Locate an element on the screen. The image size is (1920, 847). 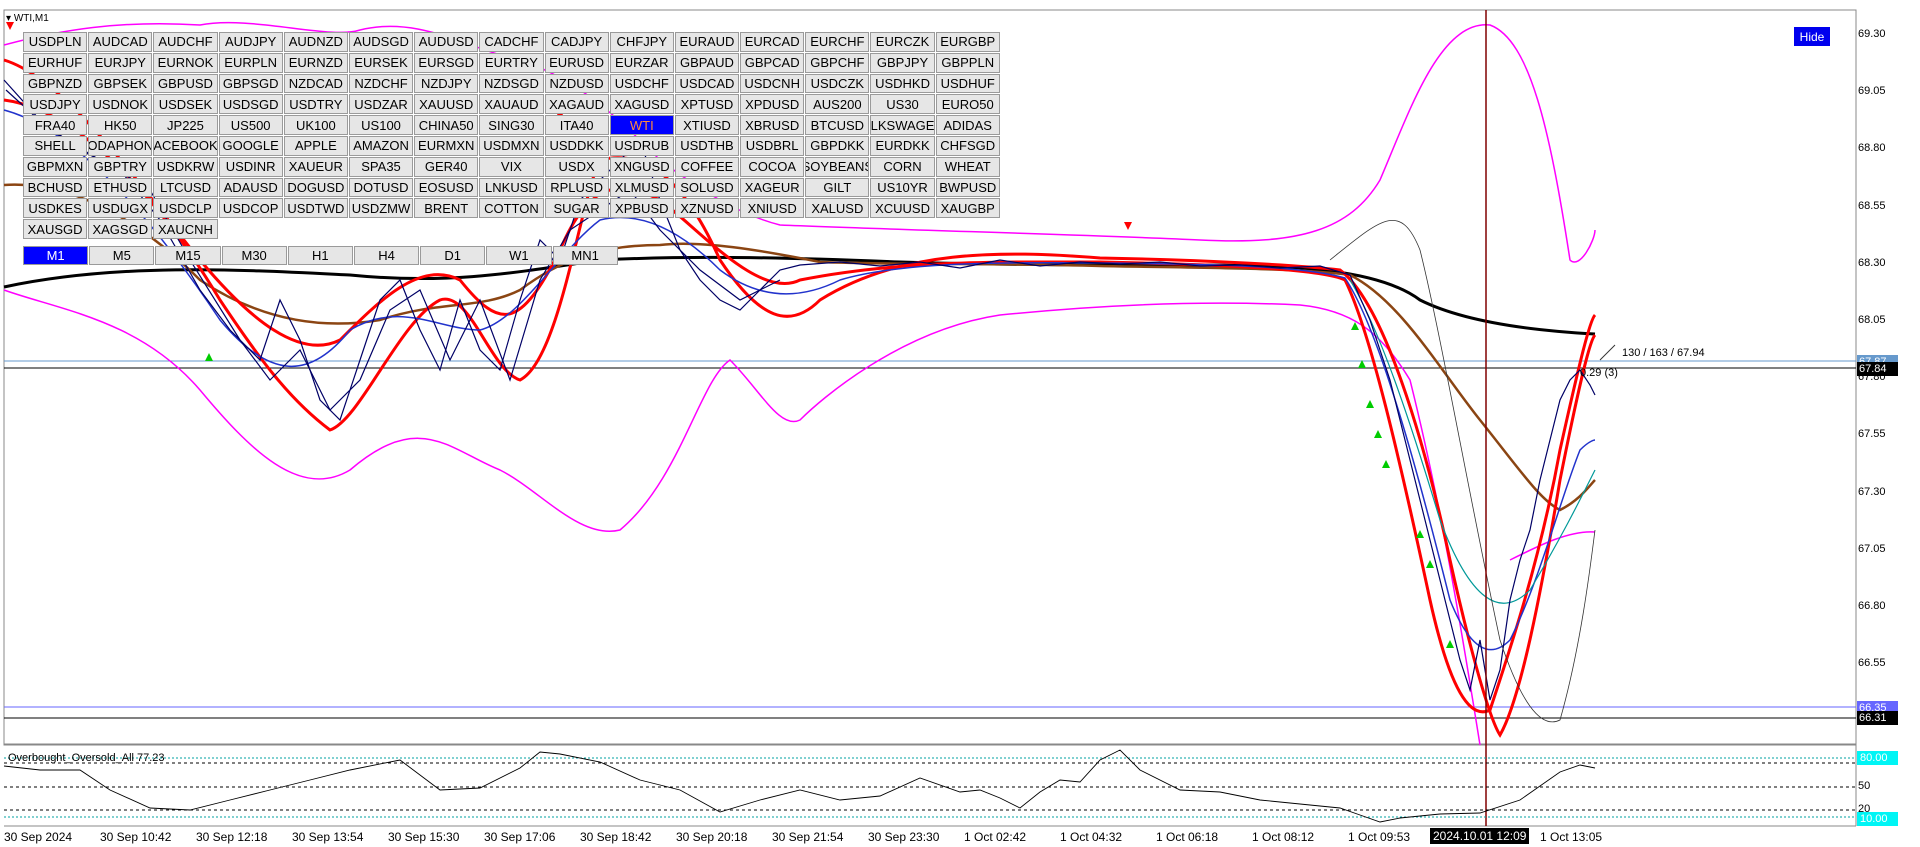
symbol-button-eurhuf: EURHUF is located at coordinates (55, 62).